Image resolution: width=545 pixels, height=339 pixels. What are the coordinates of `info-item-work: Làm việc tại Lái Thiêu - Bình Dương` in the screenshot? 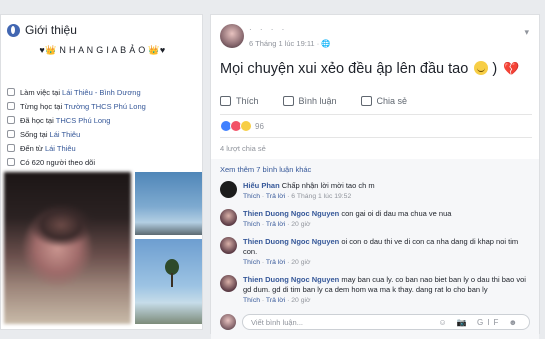 It's located at (76, 92).